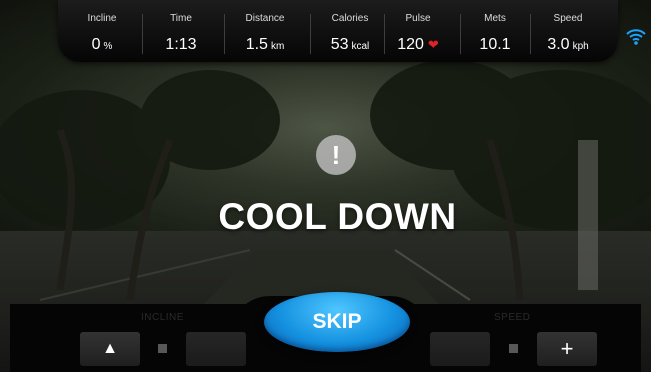  I want to click on stat-value: 0%, so click(102, 44).